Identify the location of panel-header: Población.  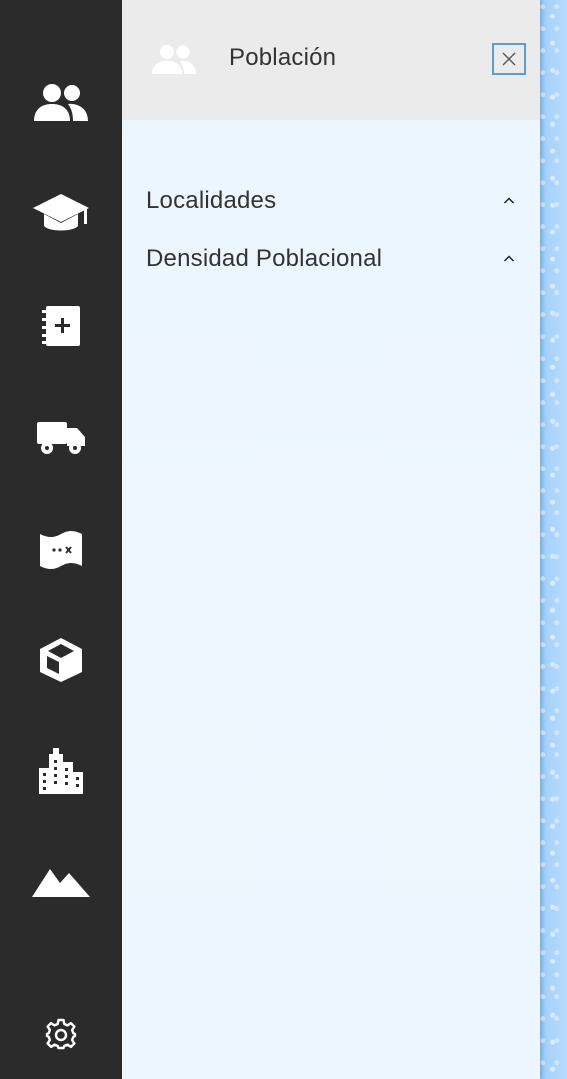
(331, 60).